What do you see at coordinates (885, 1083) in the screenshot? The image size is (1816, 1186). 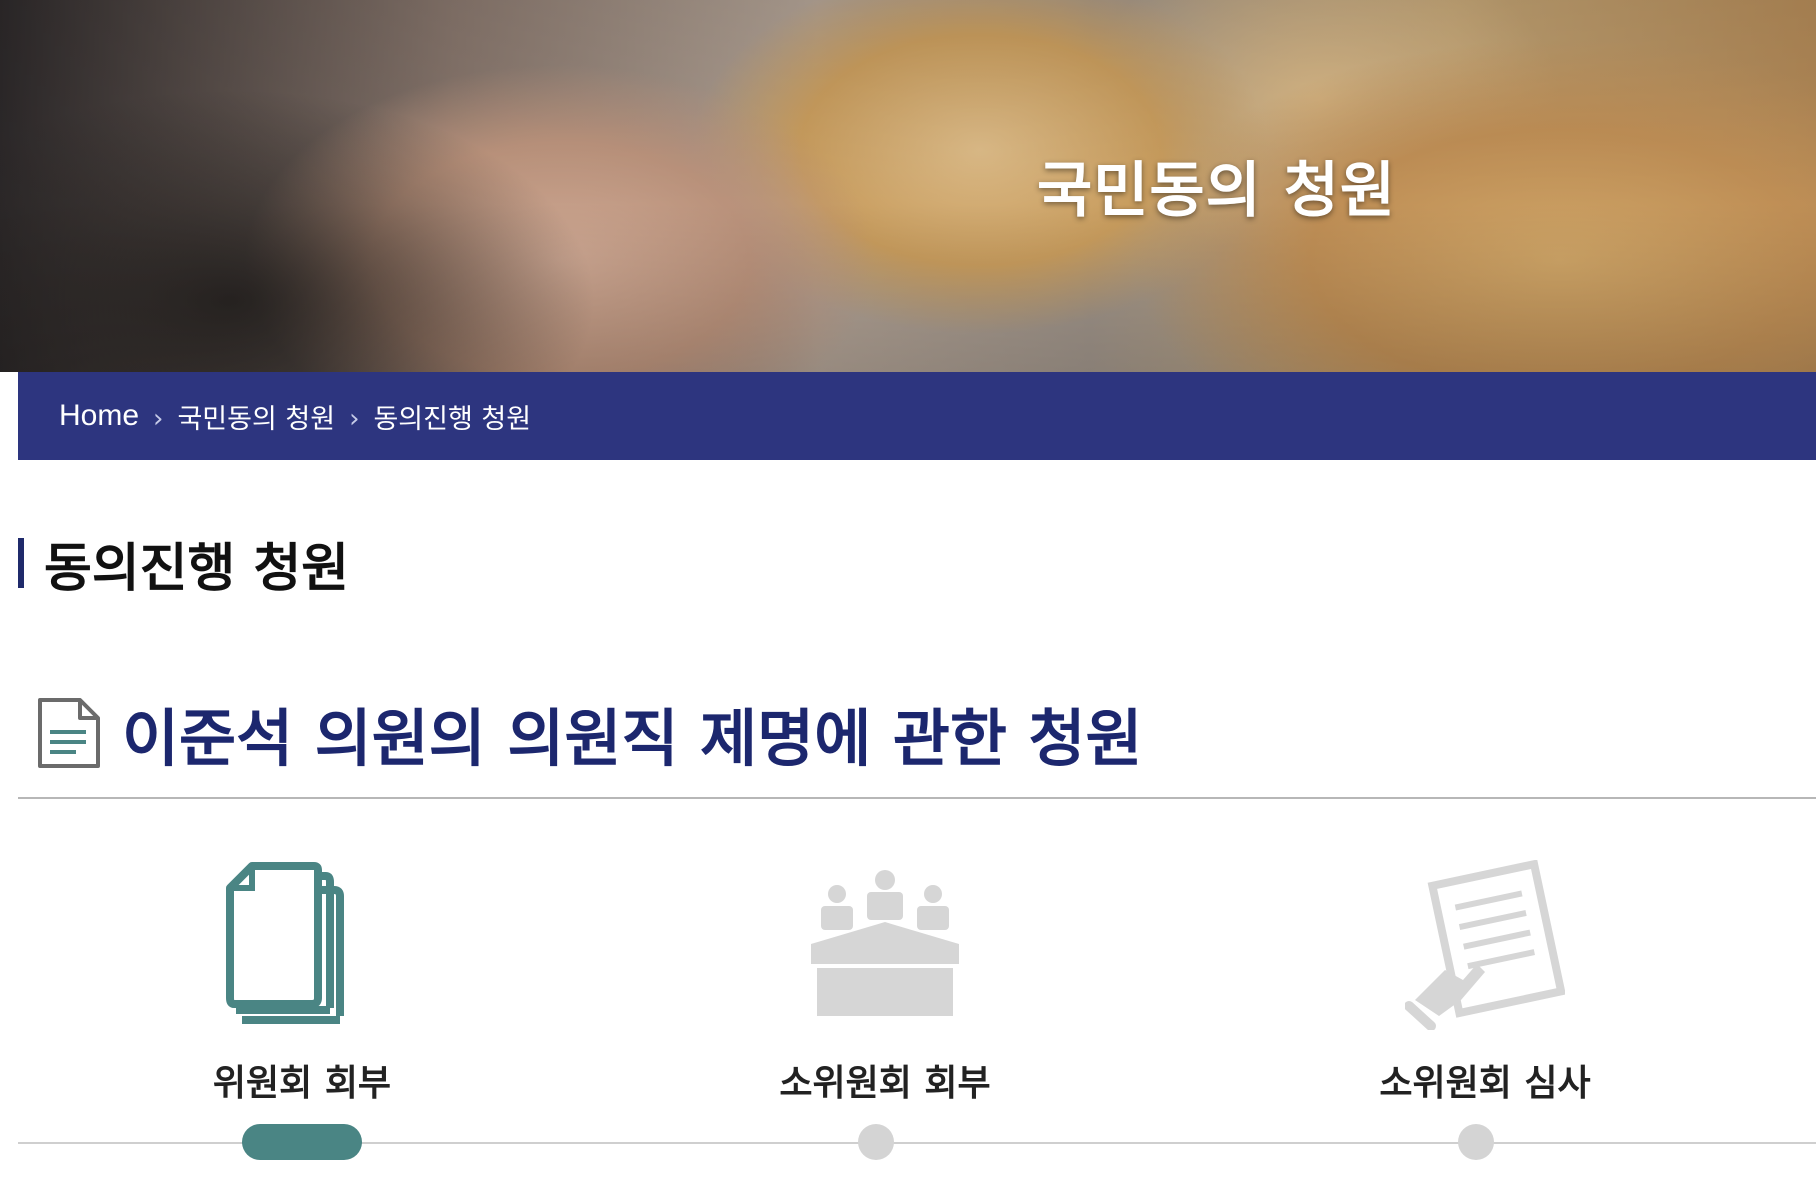 I see `step-label: 소위원회 회부` at bounding box center [885, 1083].